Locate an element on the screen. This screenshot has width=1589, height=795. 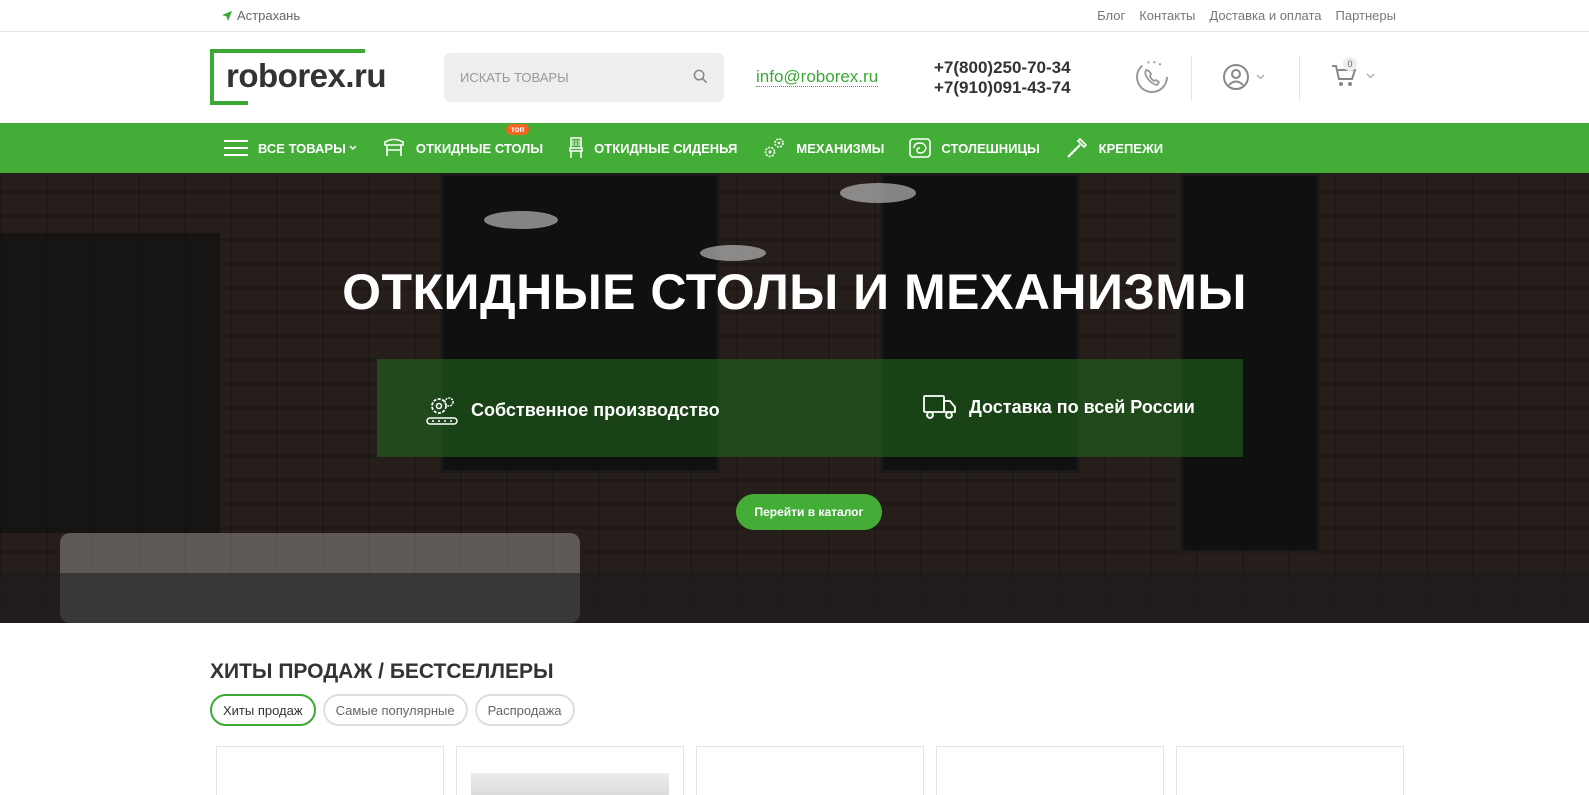
phones: +7(800)250-70-34 +7(910)091-43-74 is located at coordinates (1002, 78).